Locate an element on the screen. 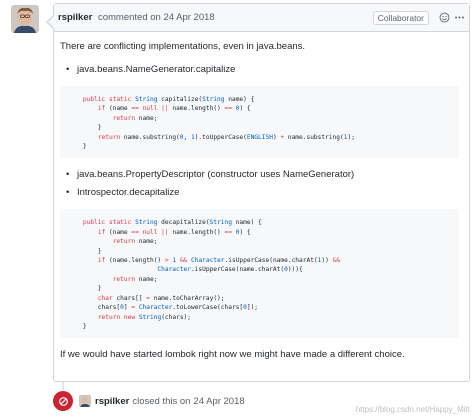  timeline-connector is located at coordinates (63, 386).